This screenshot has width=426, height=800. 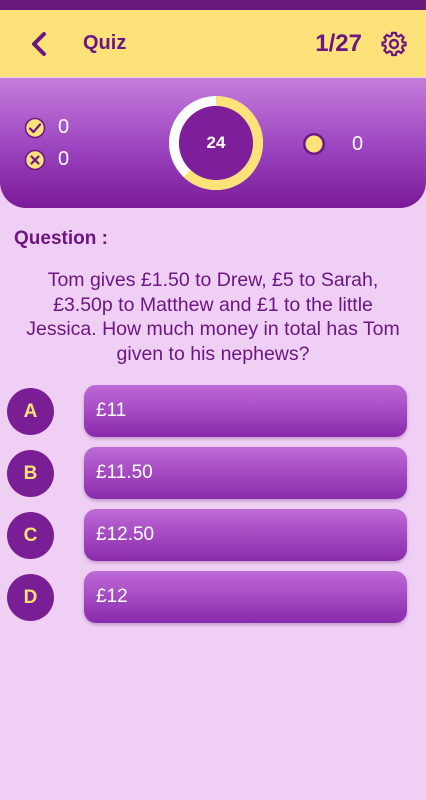 I want to click on option-answer-button: £11.50, so click(x=245, y=473).